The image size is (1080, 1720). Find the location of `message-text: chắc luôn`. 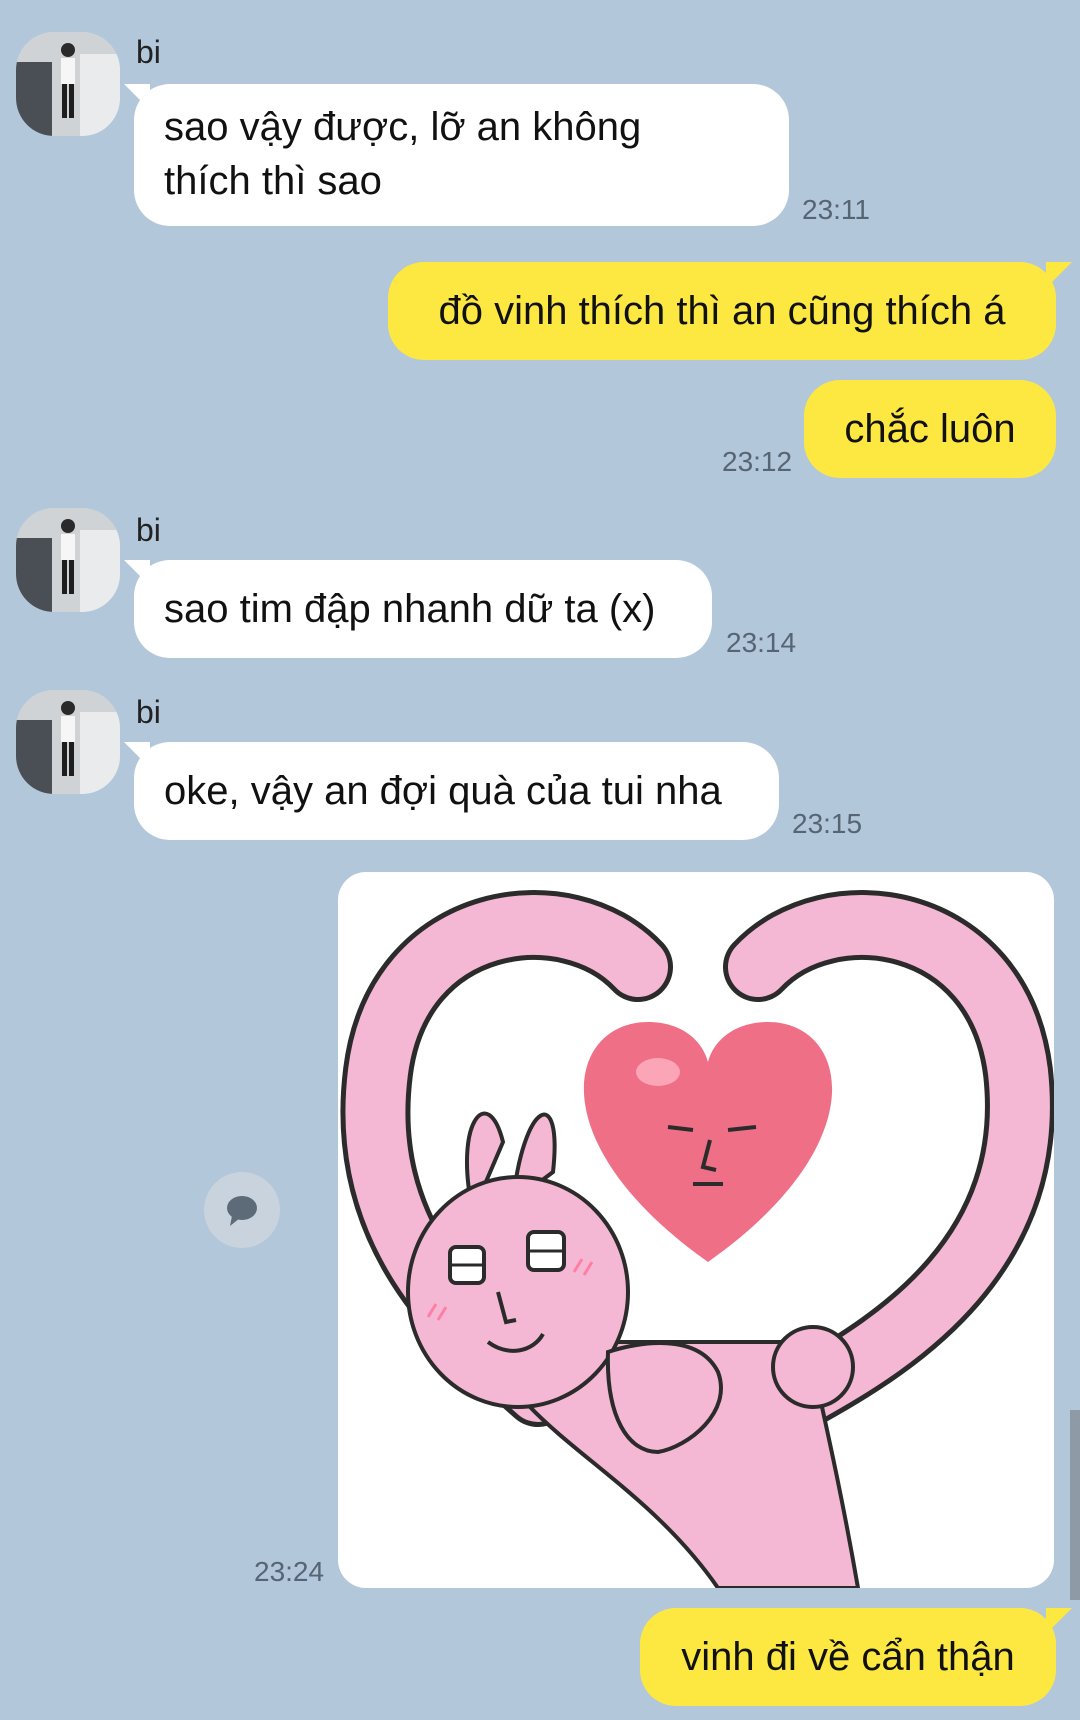

message-text: chắc luôn is located at coordinates (930, 429).